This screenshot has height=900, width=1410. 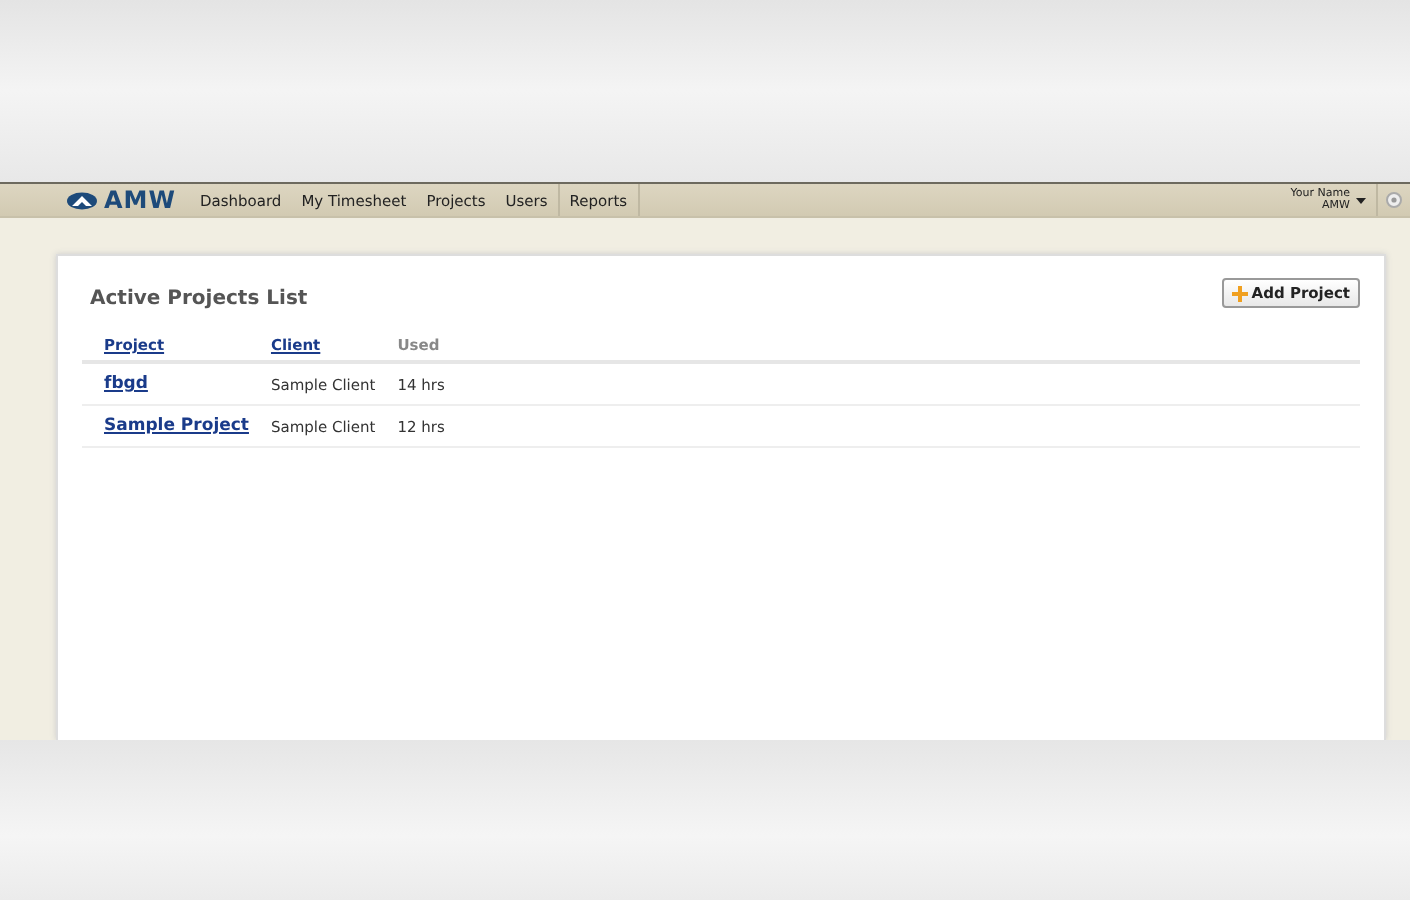 What do you see at coordinates (140, 200) in the screenshot?
I see `brand-name: AMW` at bounding box center [140, 200].